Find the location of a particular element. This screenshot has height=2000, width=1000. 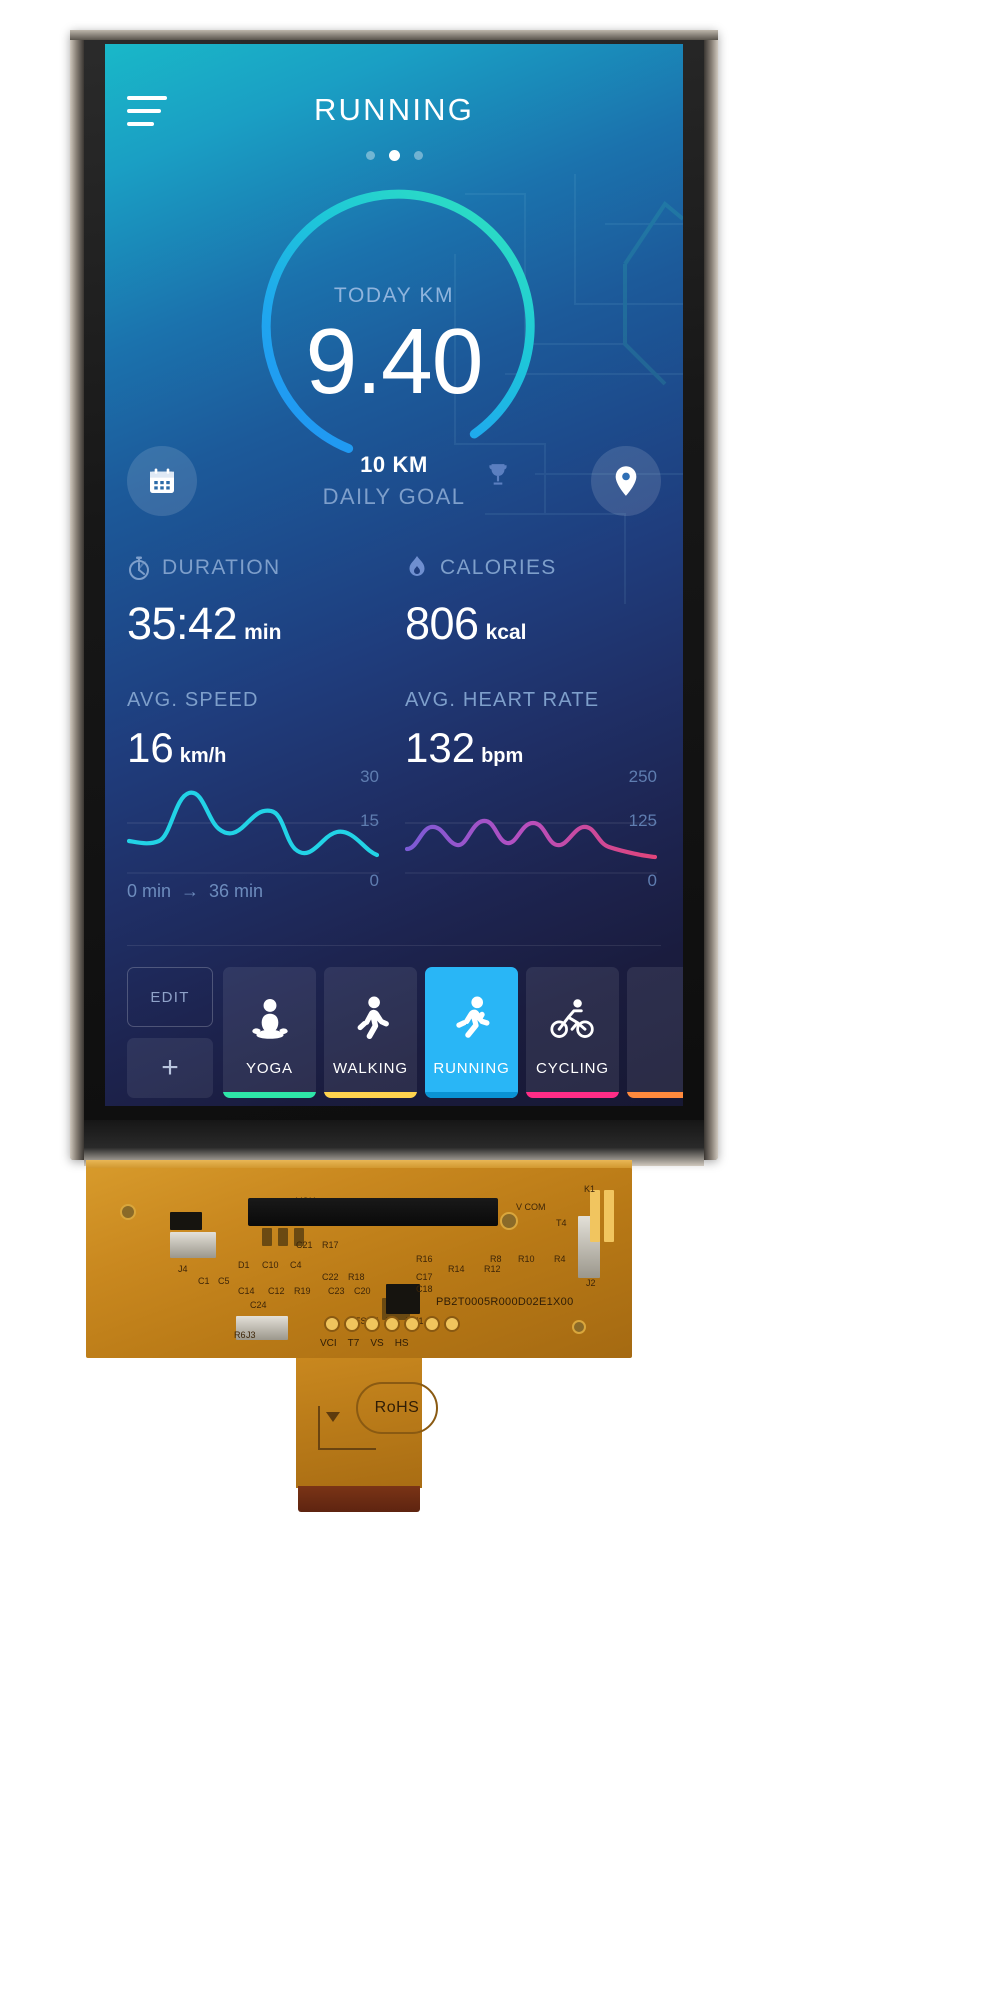

chart-x-end: 36 min is located at coordinates (236, 891).